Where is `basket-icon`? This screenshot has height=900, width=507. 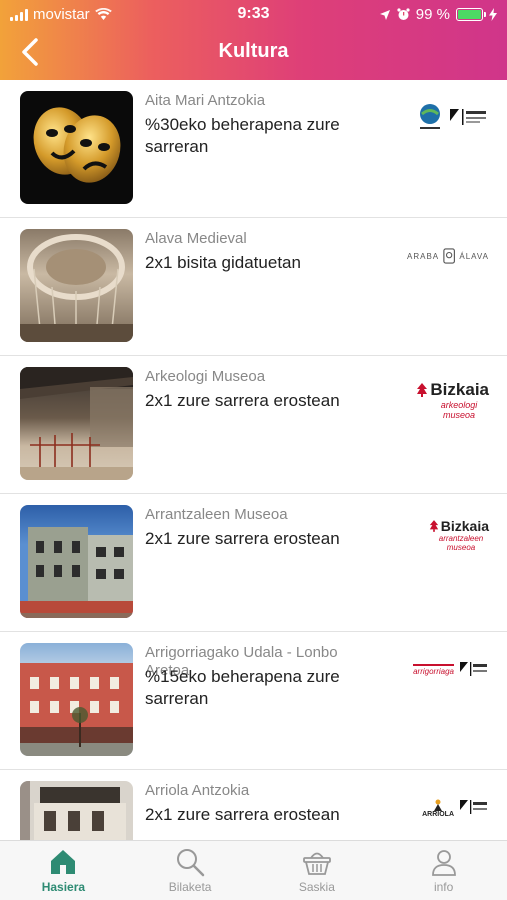
basket-icon is located at coordinates (316, 863).